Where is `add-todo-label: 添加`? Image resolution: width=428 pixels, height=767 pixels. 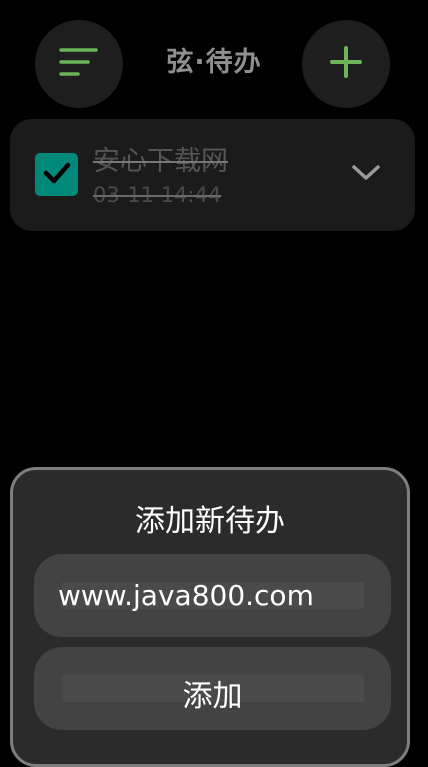
add-todo-label: 添加 is located at coordinates (212, 696).